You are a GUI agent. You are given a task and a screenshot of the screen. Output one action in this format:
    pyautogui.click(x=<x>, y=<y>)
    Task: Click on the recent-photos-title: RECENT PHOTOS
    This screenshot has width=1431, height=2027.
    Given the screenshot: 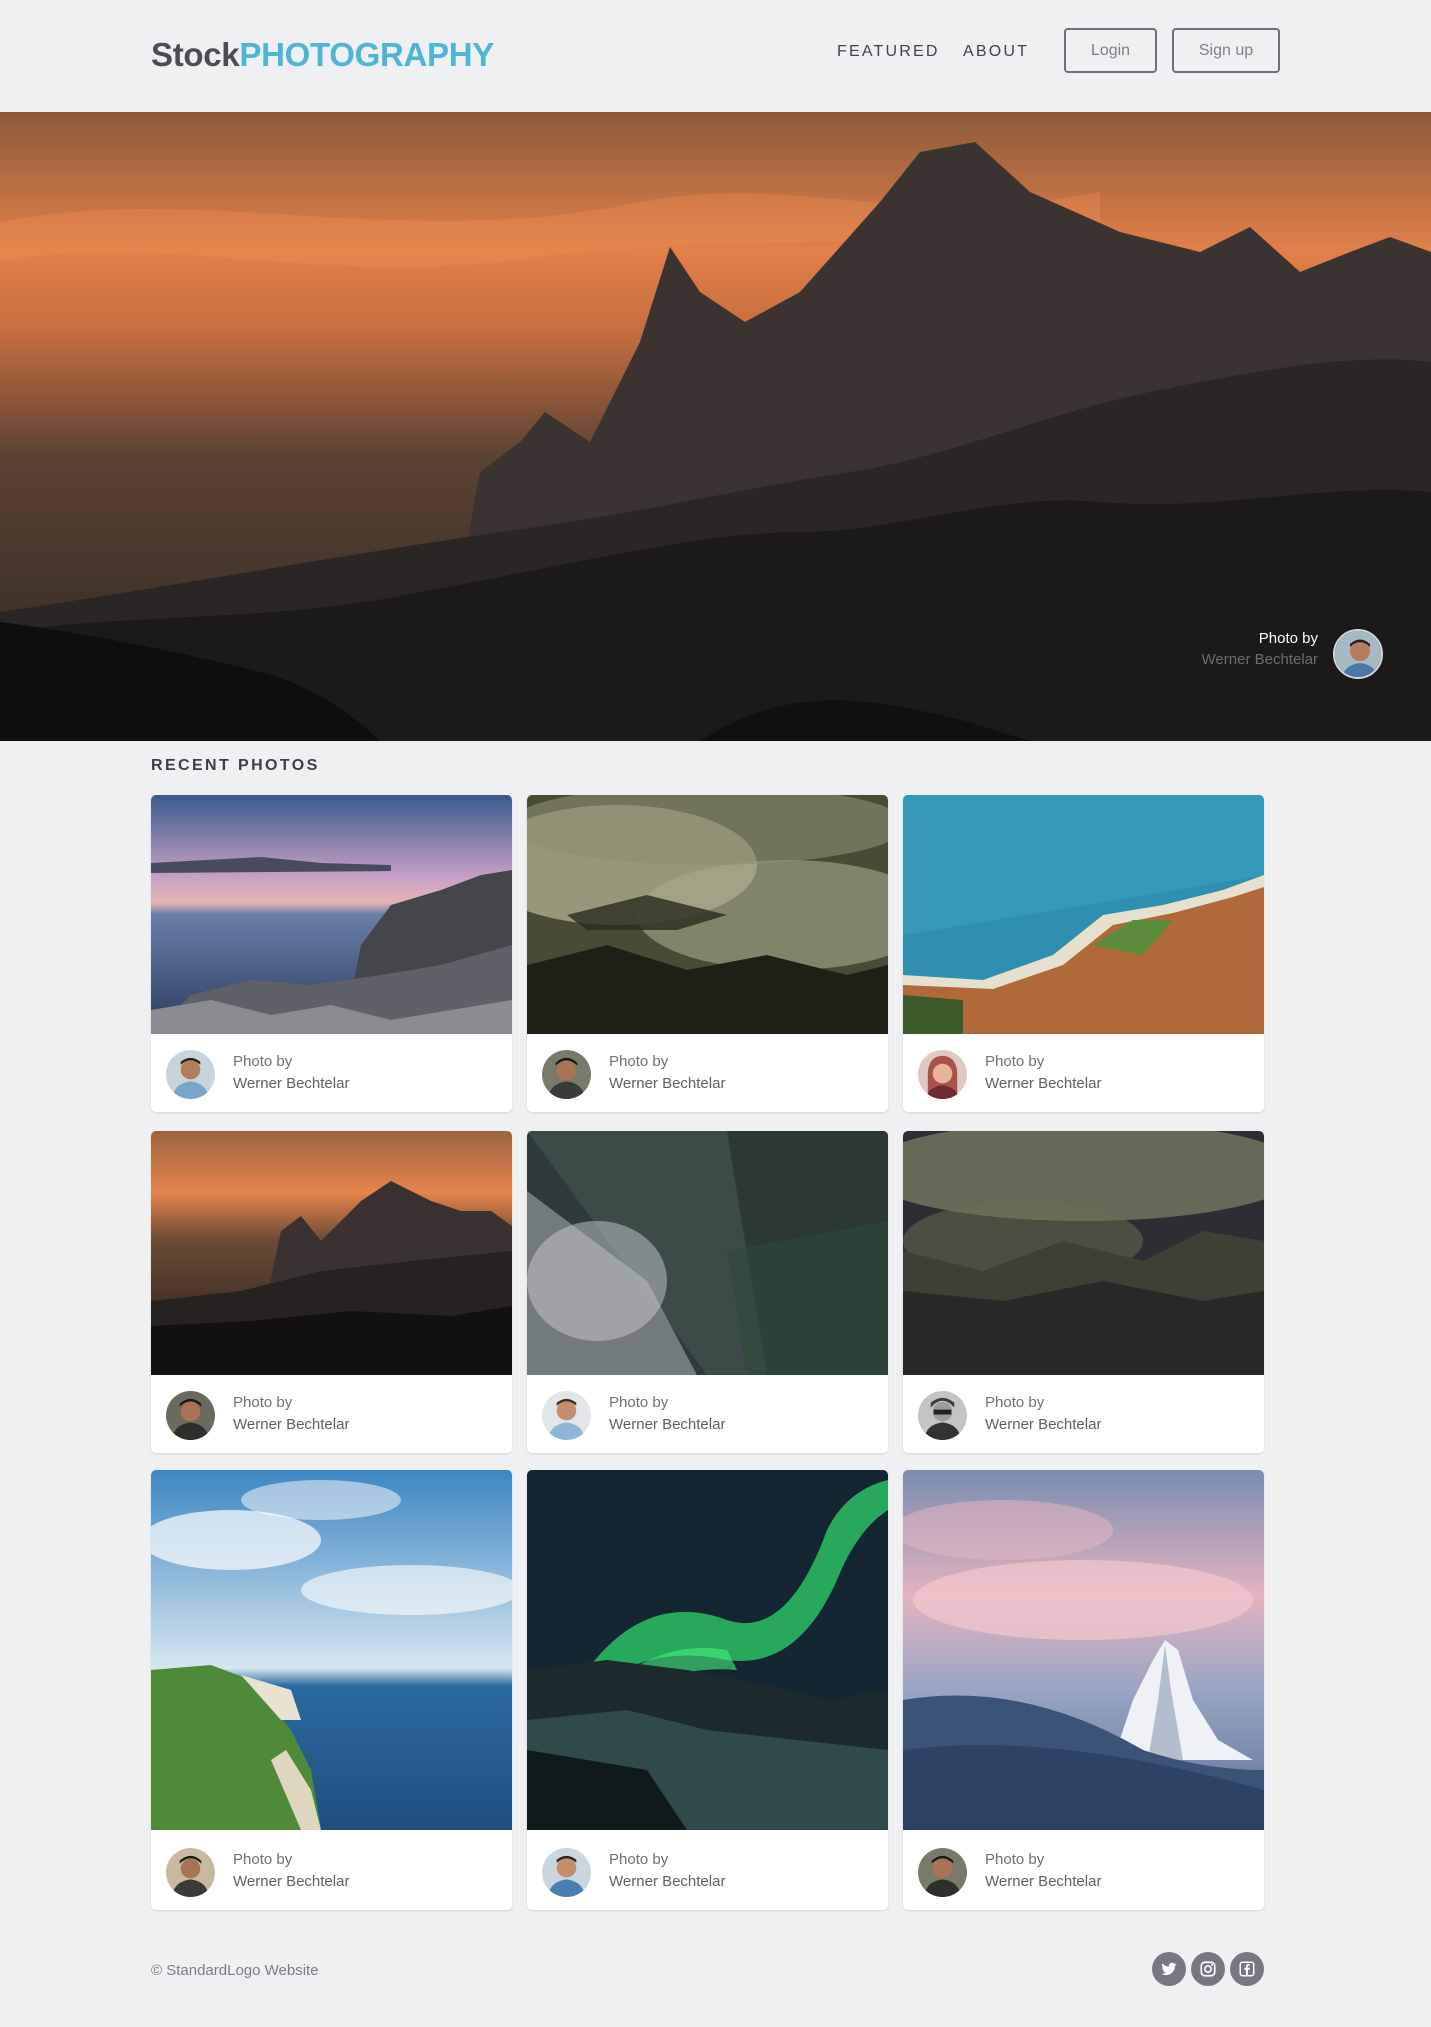 What is the action you would take?
    pyautogui.click(x=235, y=765)
    